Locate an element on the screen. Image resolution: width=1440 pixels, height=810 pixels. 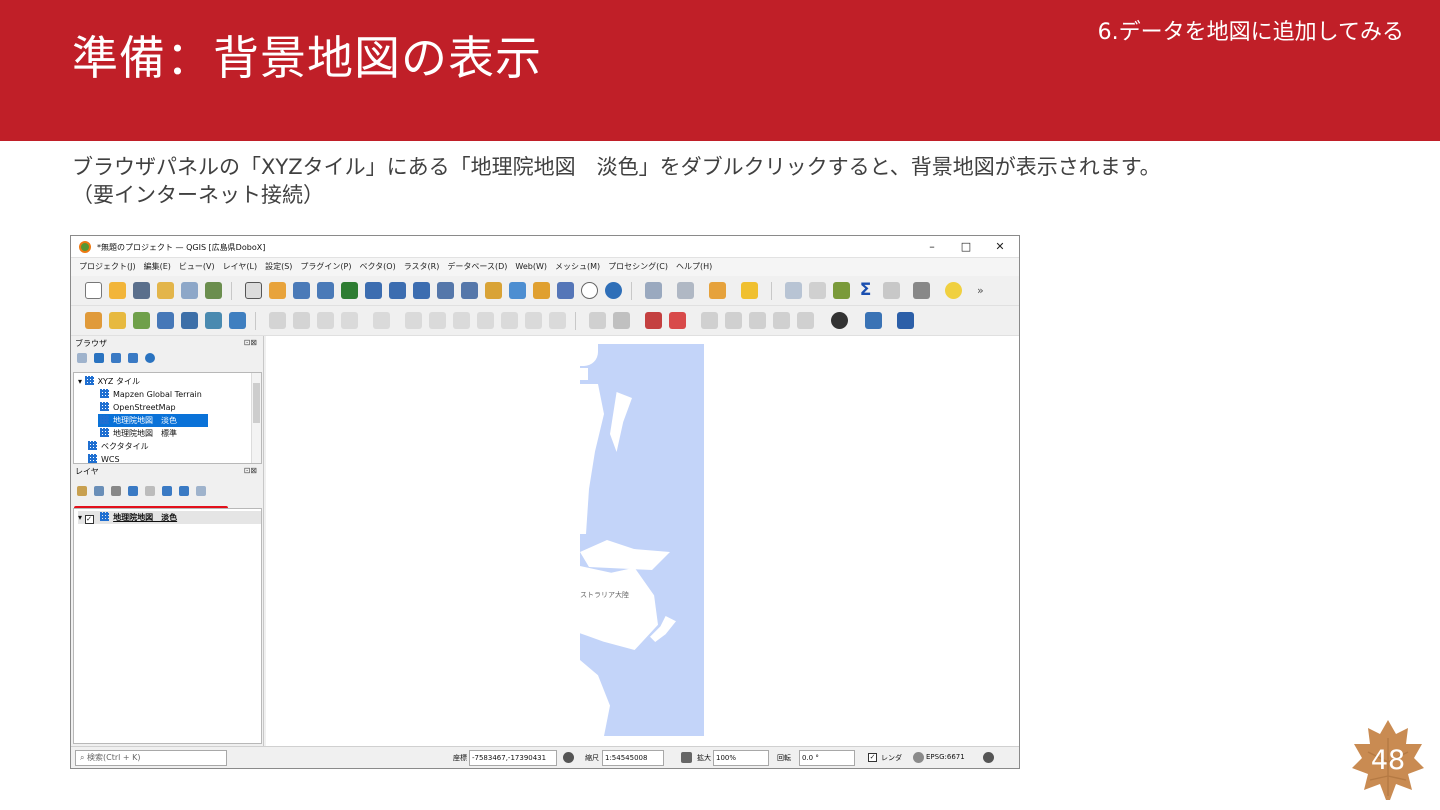
label-tool-icon is located at coordinates (597, 320).